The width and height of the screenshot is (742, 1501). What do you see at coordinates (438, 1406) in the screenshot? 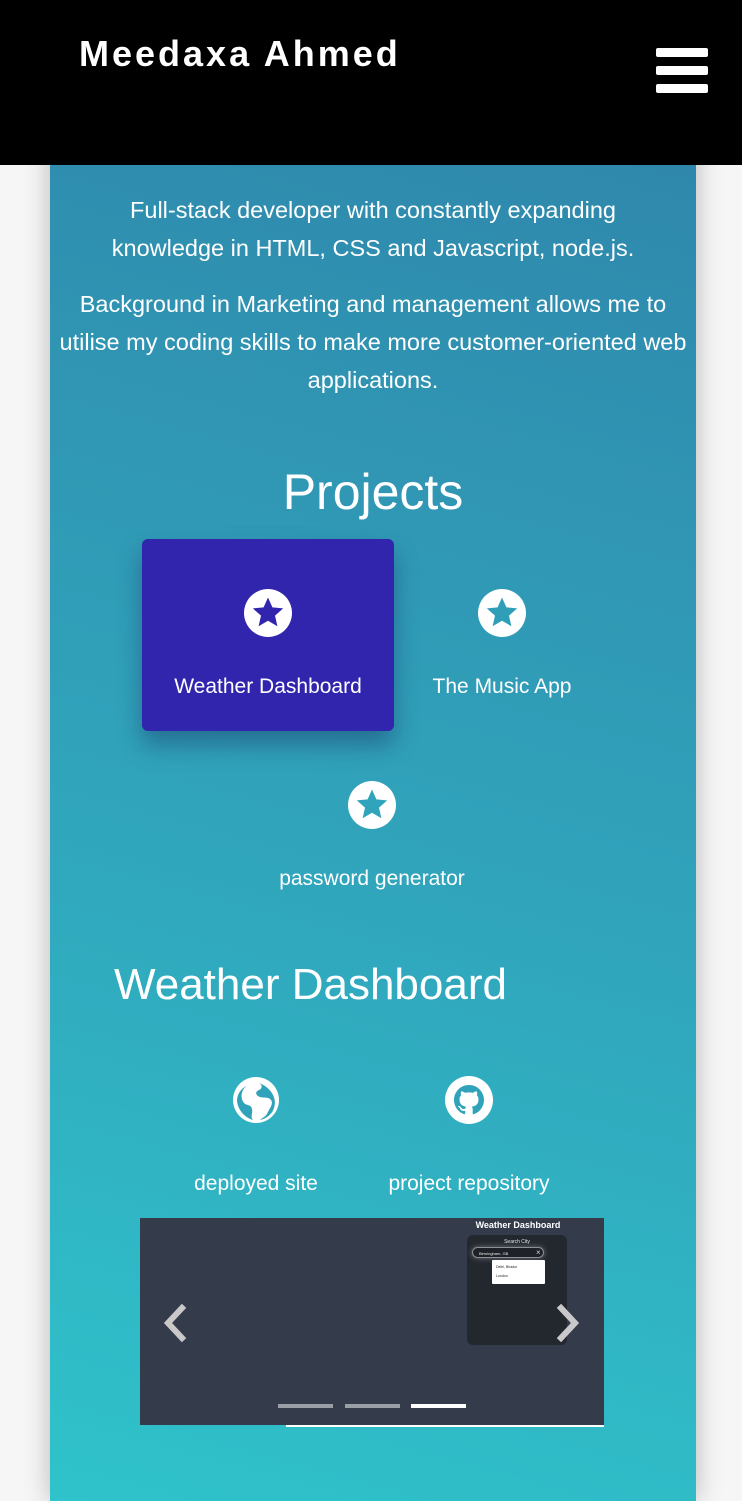
I see `carousel-indicator-active` at bounding box center [438, 1406].